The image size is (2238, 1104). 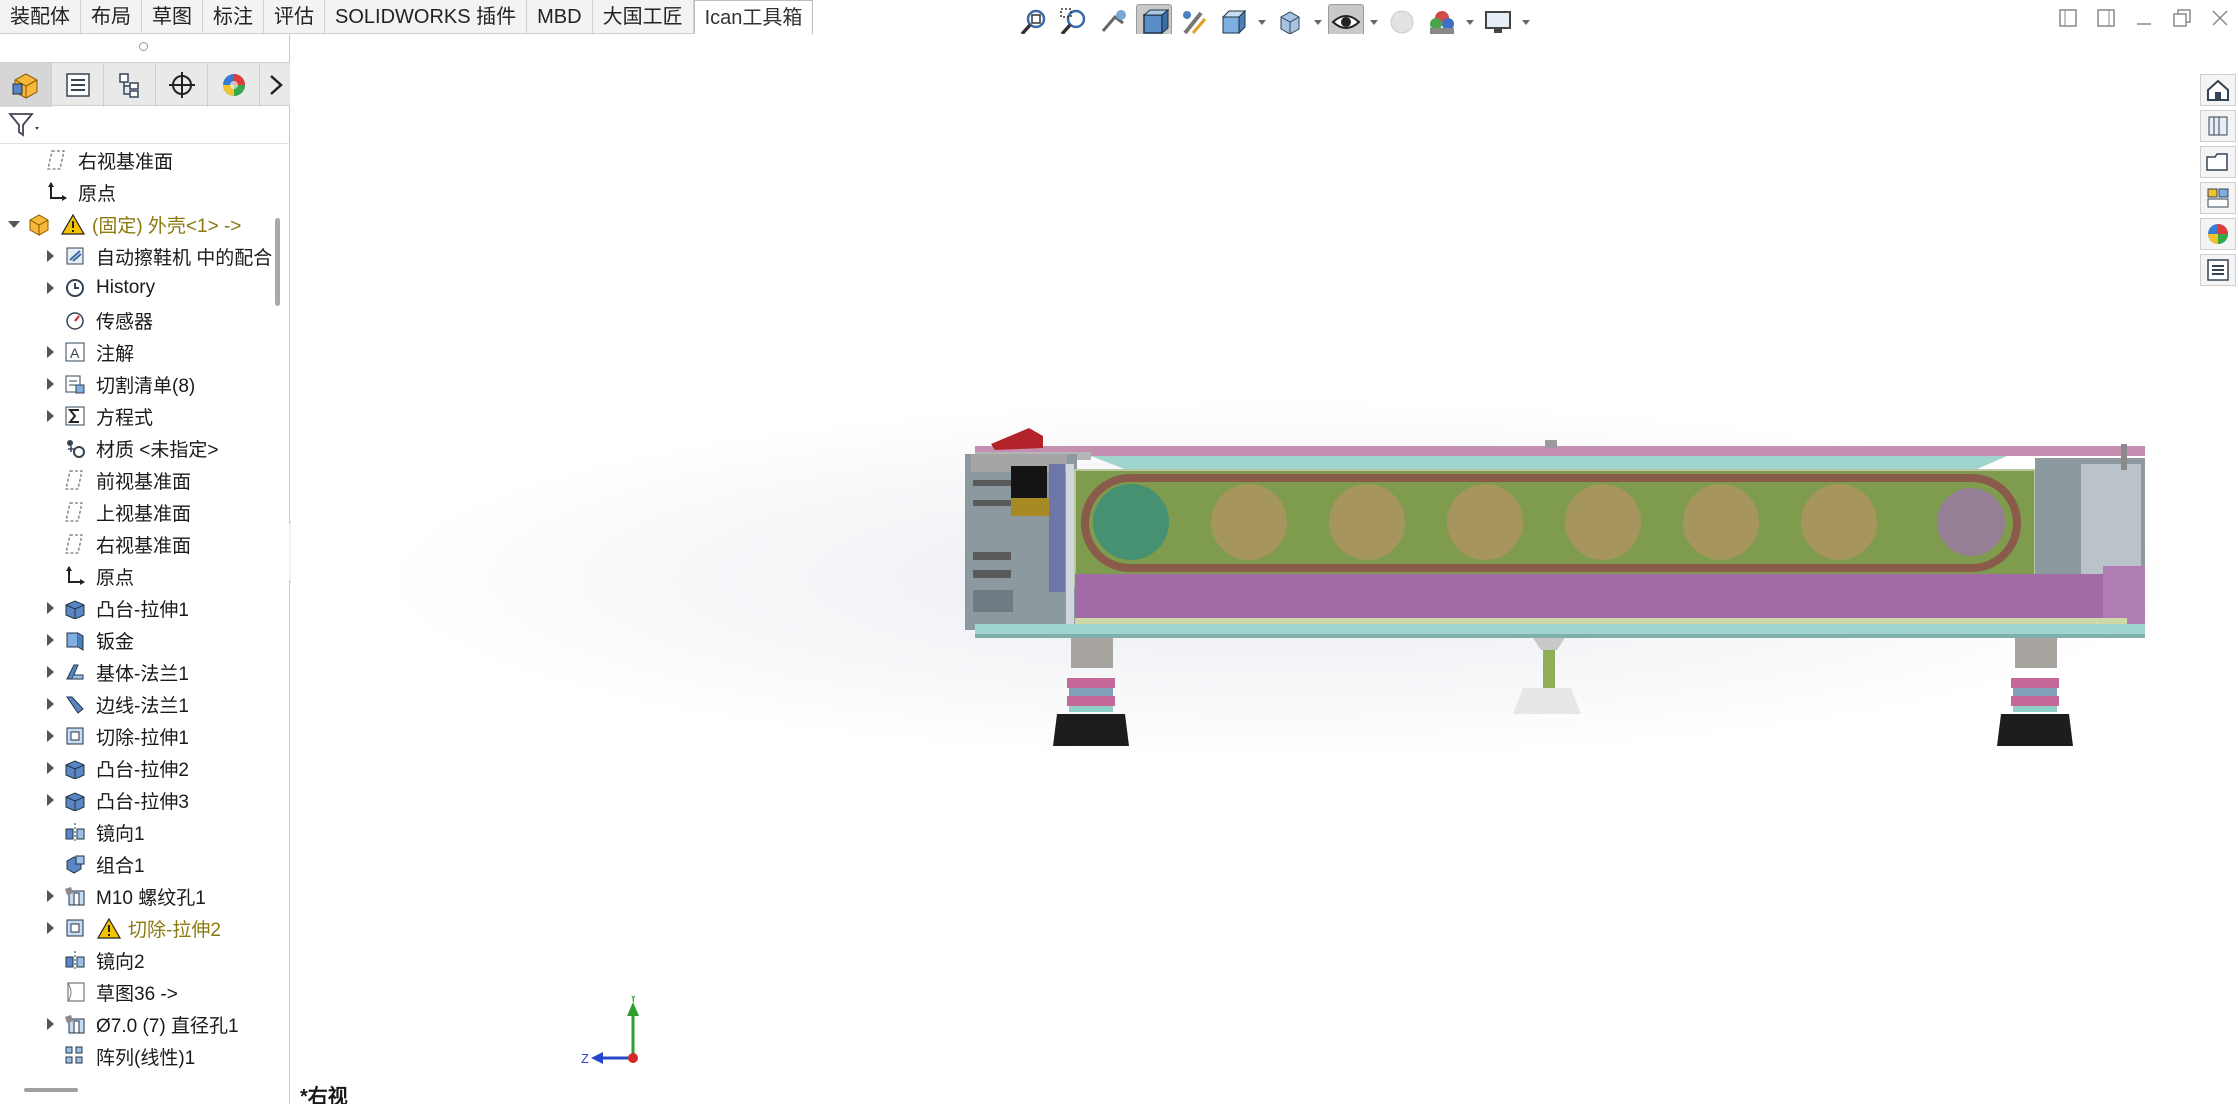 What do you see at coordinates (753, 17) in the screenshot?
I see `tab-ican-toolbox: Ican工具箱` at bounding box center [753, 17].